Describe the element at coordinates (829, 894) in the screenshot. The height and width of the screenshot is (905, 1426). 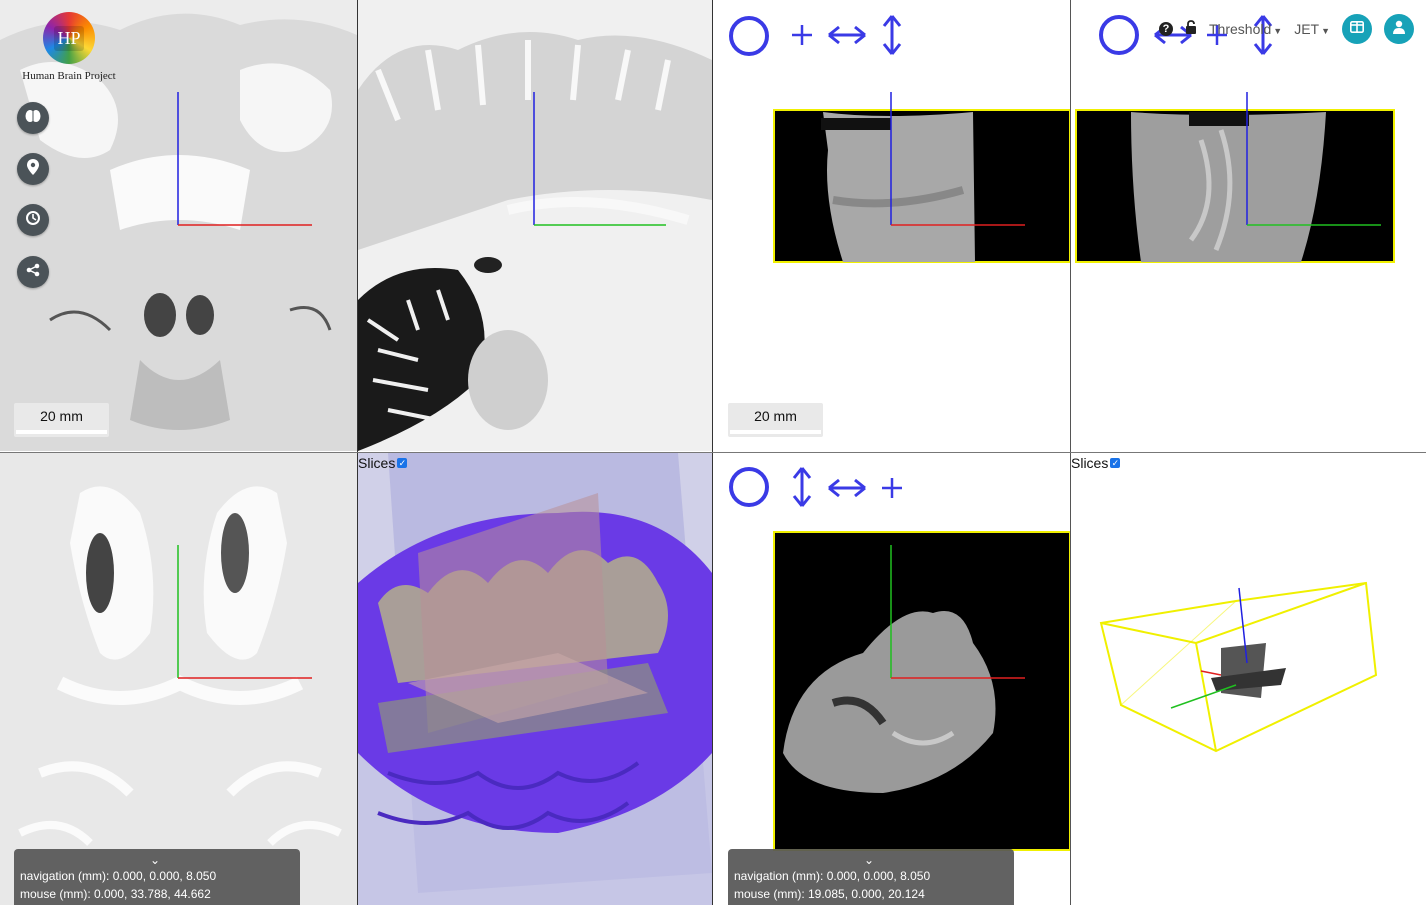
I see `mouse-coordinates: mouse (mm): 19.085, 0.000, 20.124` at that location.